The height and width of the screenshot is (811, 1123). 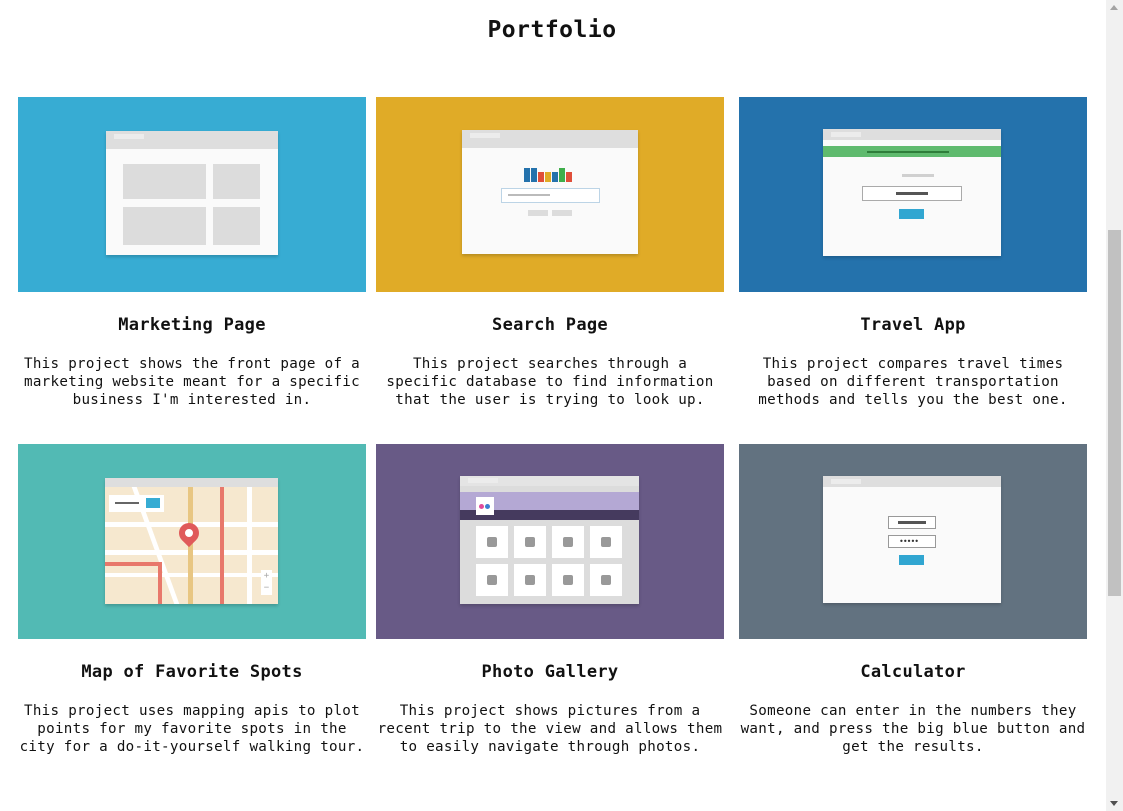 I want to click on project-title: Marketing Page, so click(x=192, y=325).